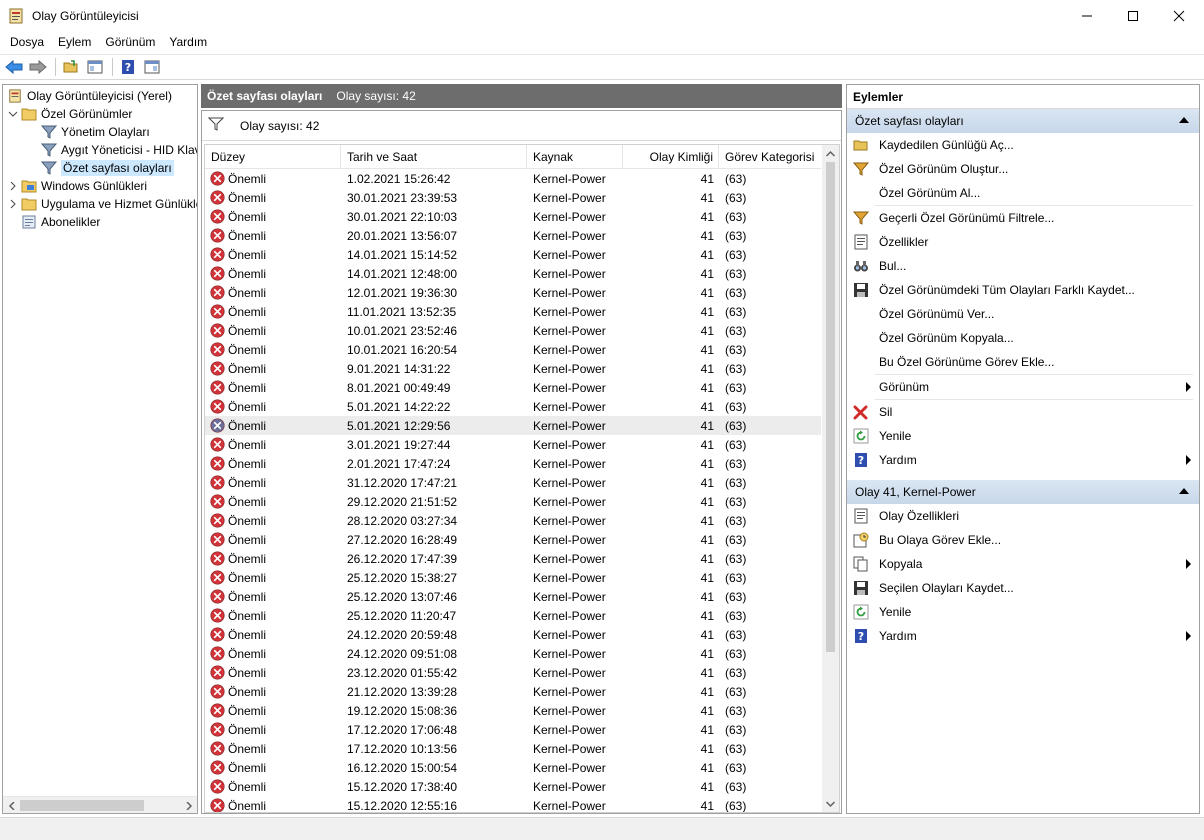 This screenshot has height=840, width=1204. Describe the element at coordinates (1179, 16) in the screenshot. I see `close-button` at that location.